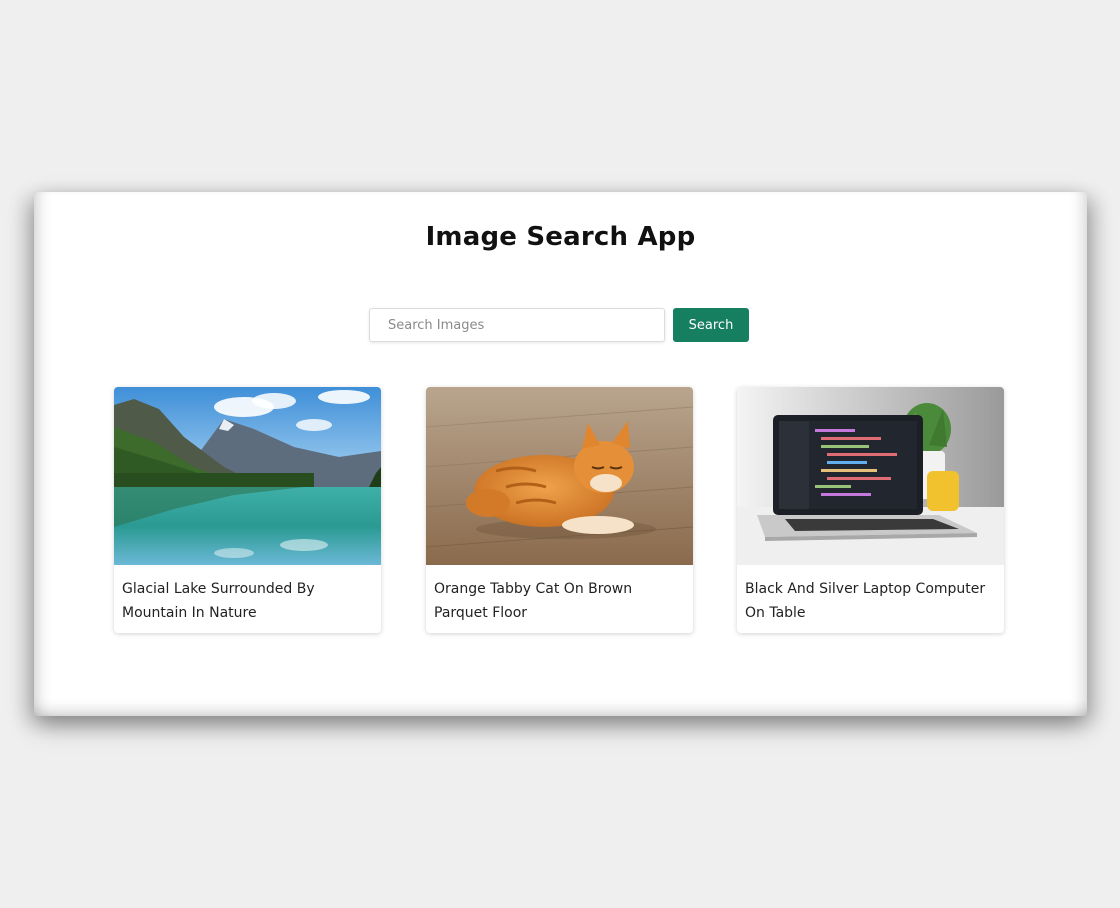  Describe the element at coordinates (870, 476) in the screenshot. I see `result-image-laptop` at that location.